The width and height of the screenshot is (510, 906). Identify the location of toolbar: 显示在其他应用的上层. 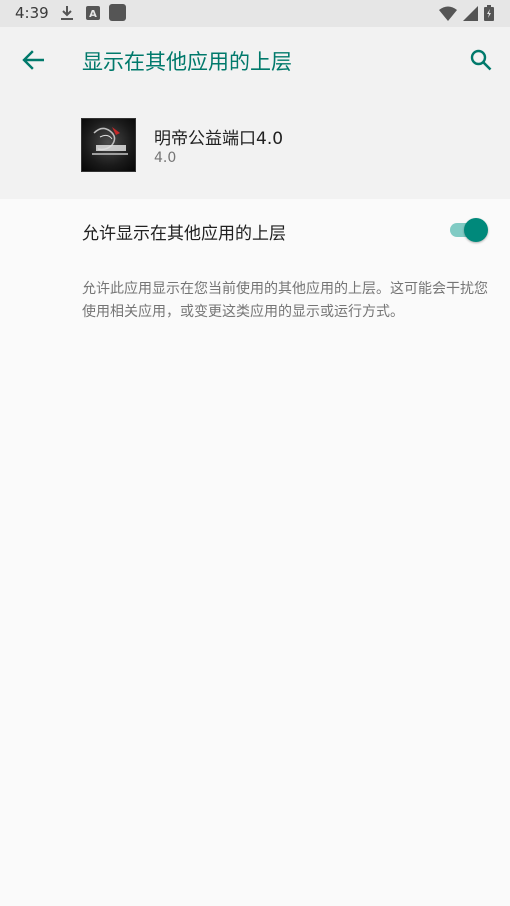
(255, 60).